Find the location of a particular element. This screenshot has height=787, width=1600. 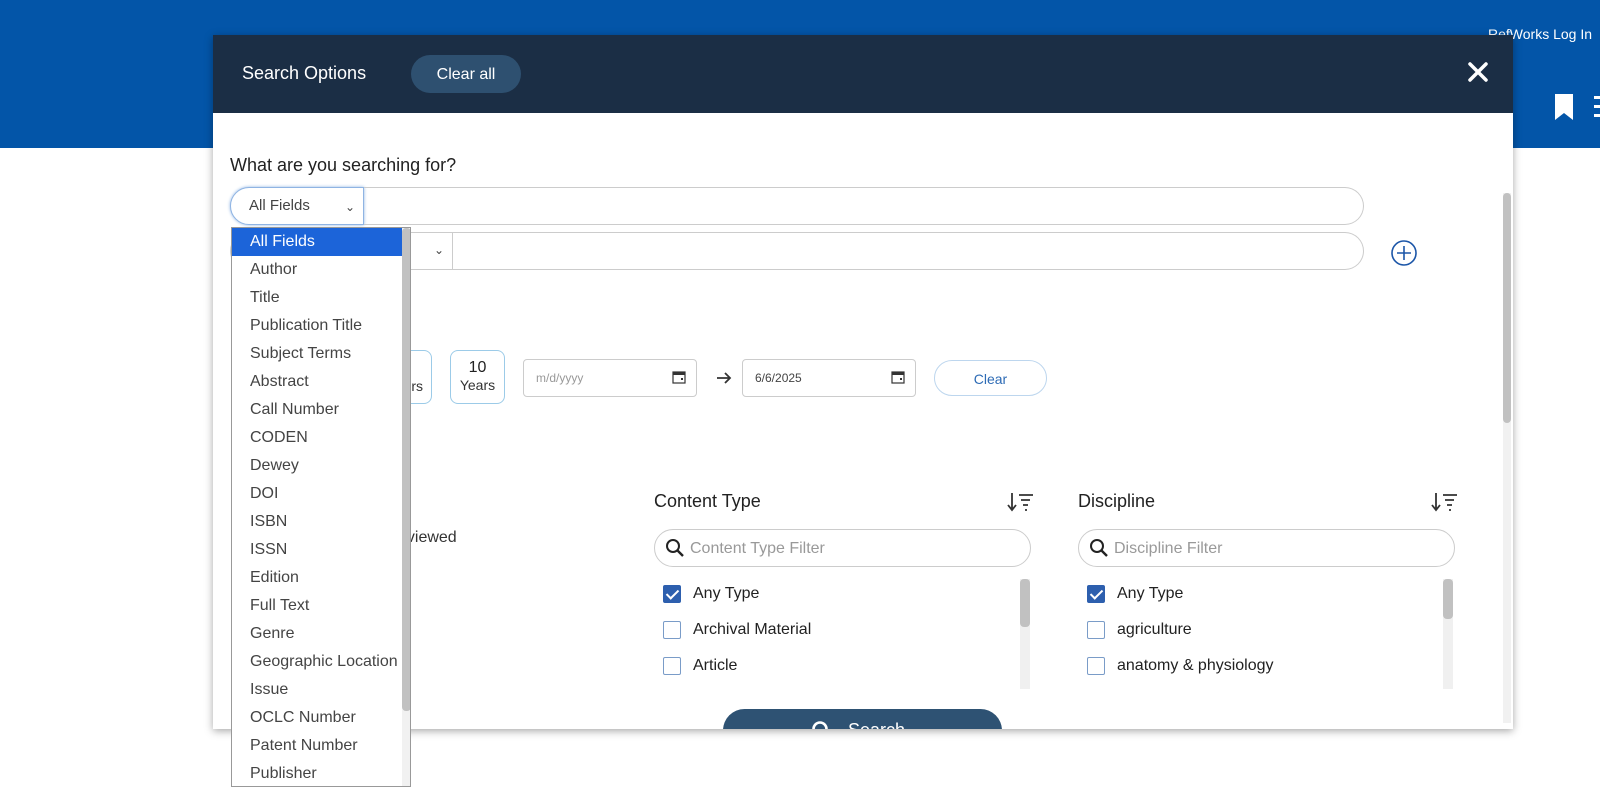

years-range-label: rs is located at coordinates (417, 386).